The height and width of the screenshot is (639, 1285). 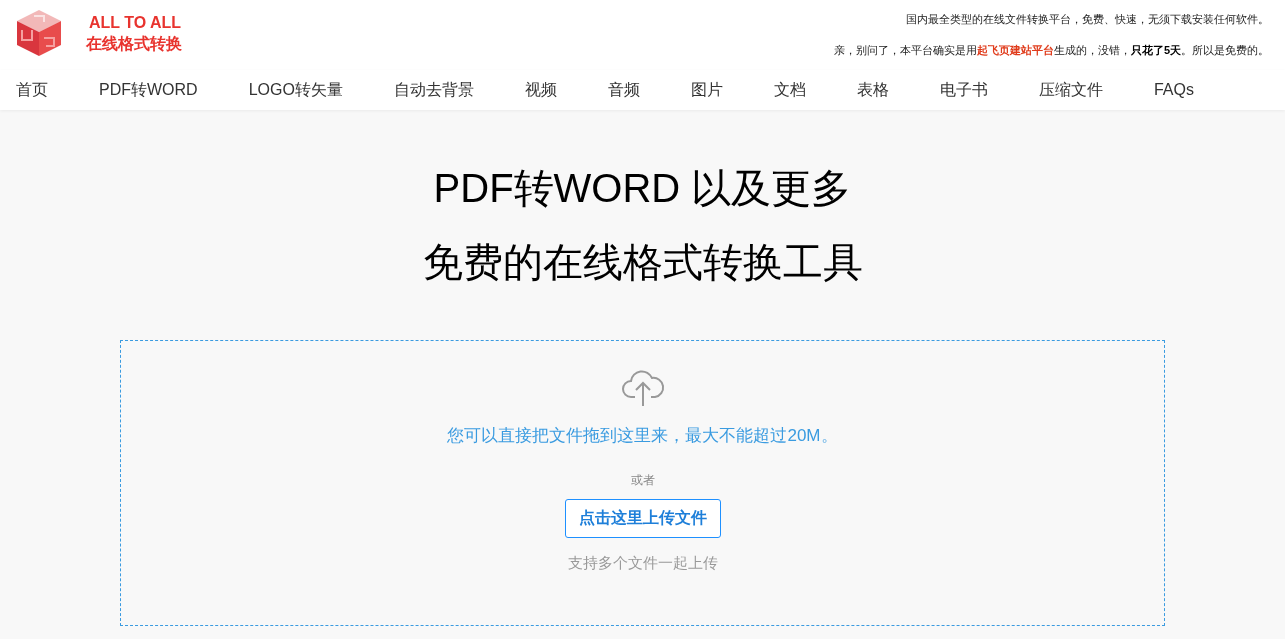 What do you see at coordinates (134, 44) in the screenshot?
I see `logo-subtitle: 在线格式转换` at bounding box center [134, 44].